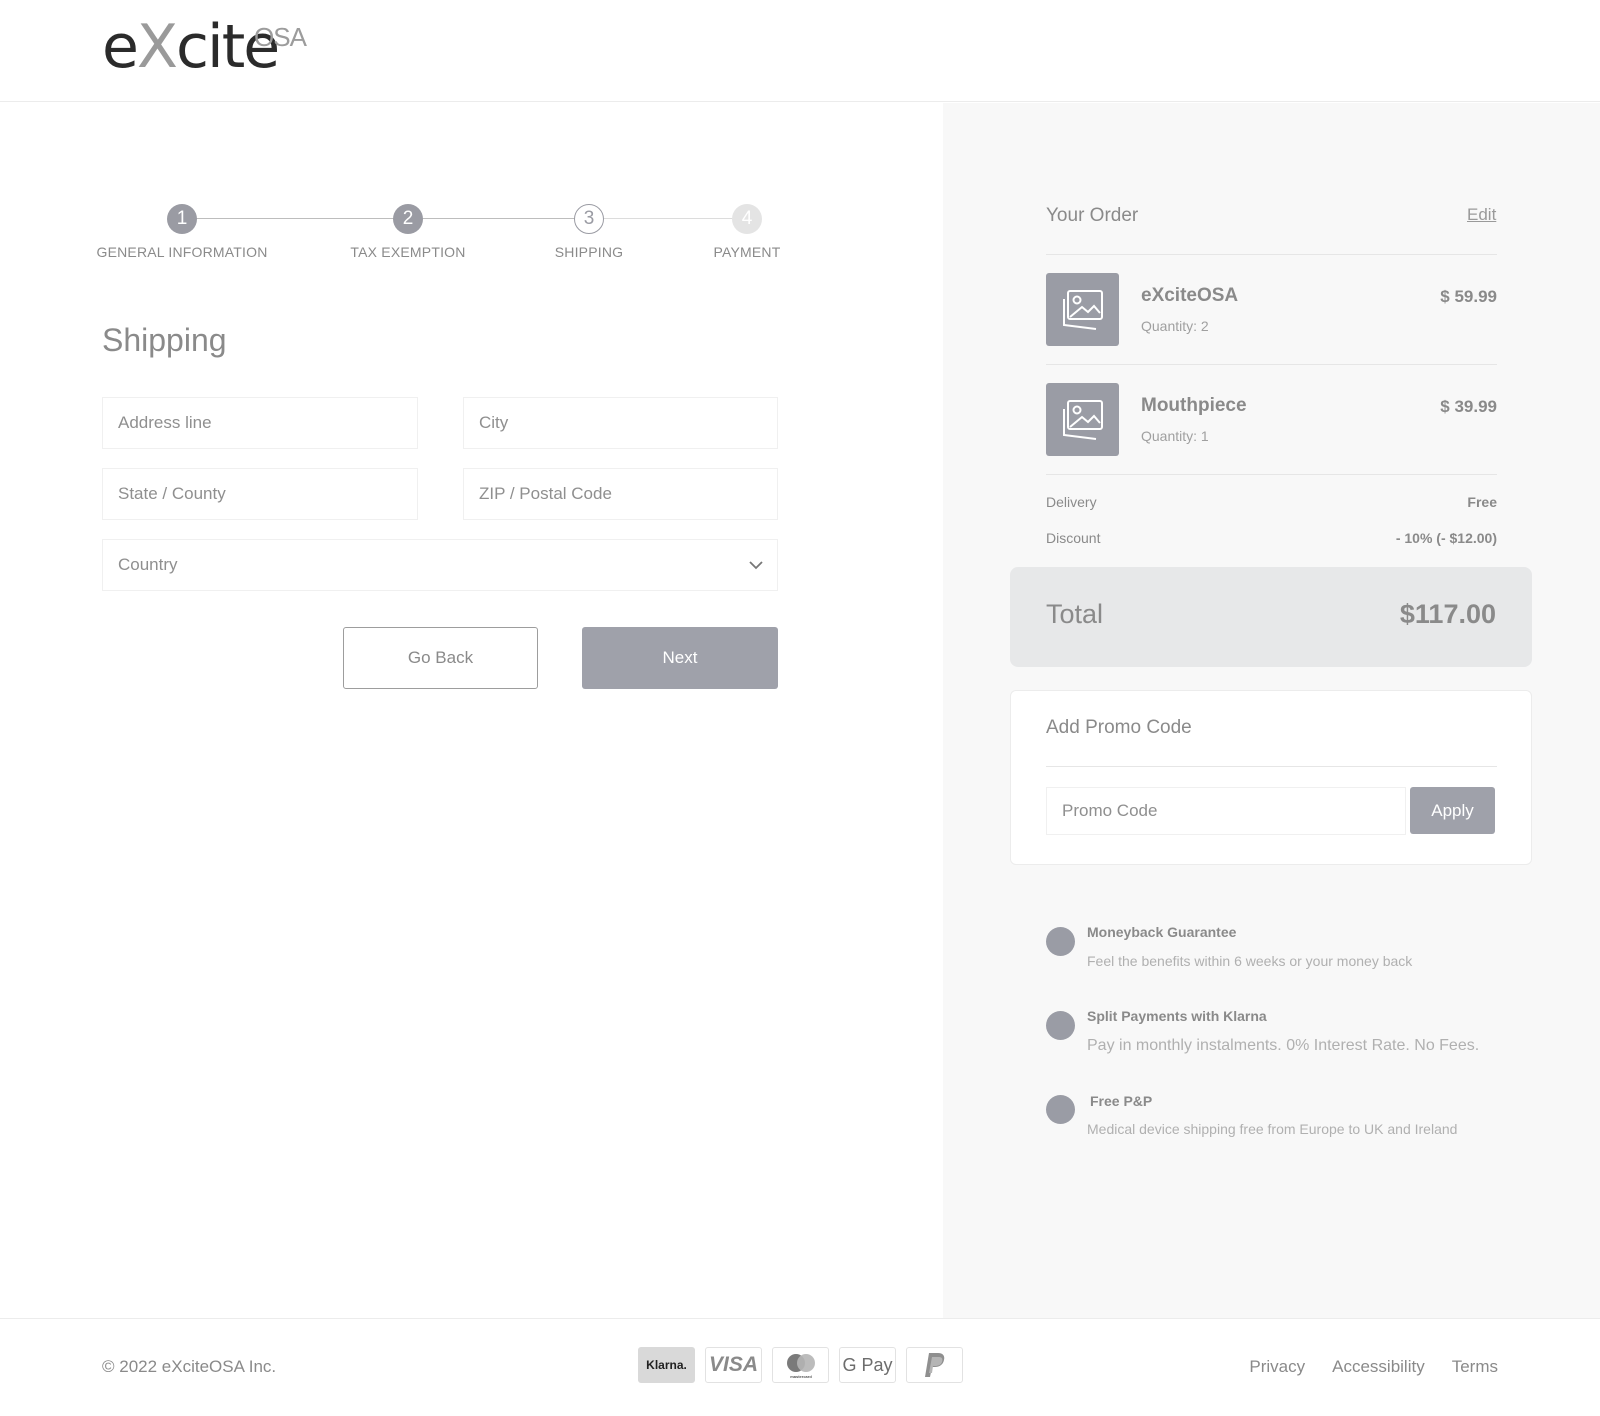 This screenshot has width=1600, height=1416. I want to click on svg-text: mastercard, so click(801, 1376).